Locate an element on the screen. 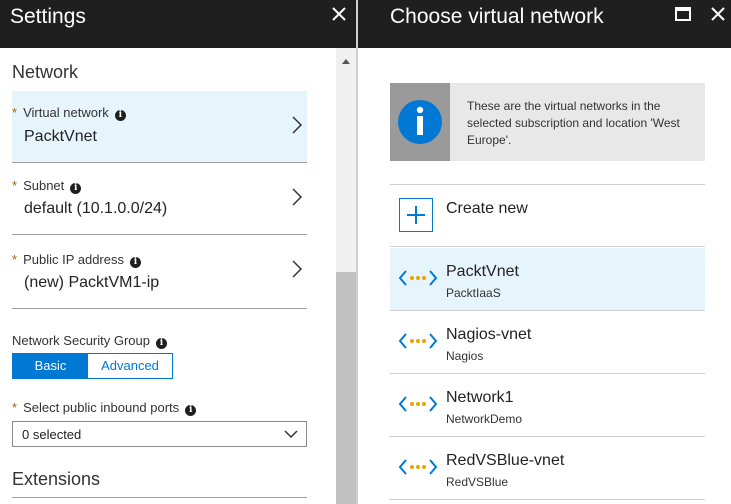 The image size is (731, 504). vnet-list-item: RedVSBlue-vnet RedVSBlue is located at coordinates (547, 468).